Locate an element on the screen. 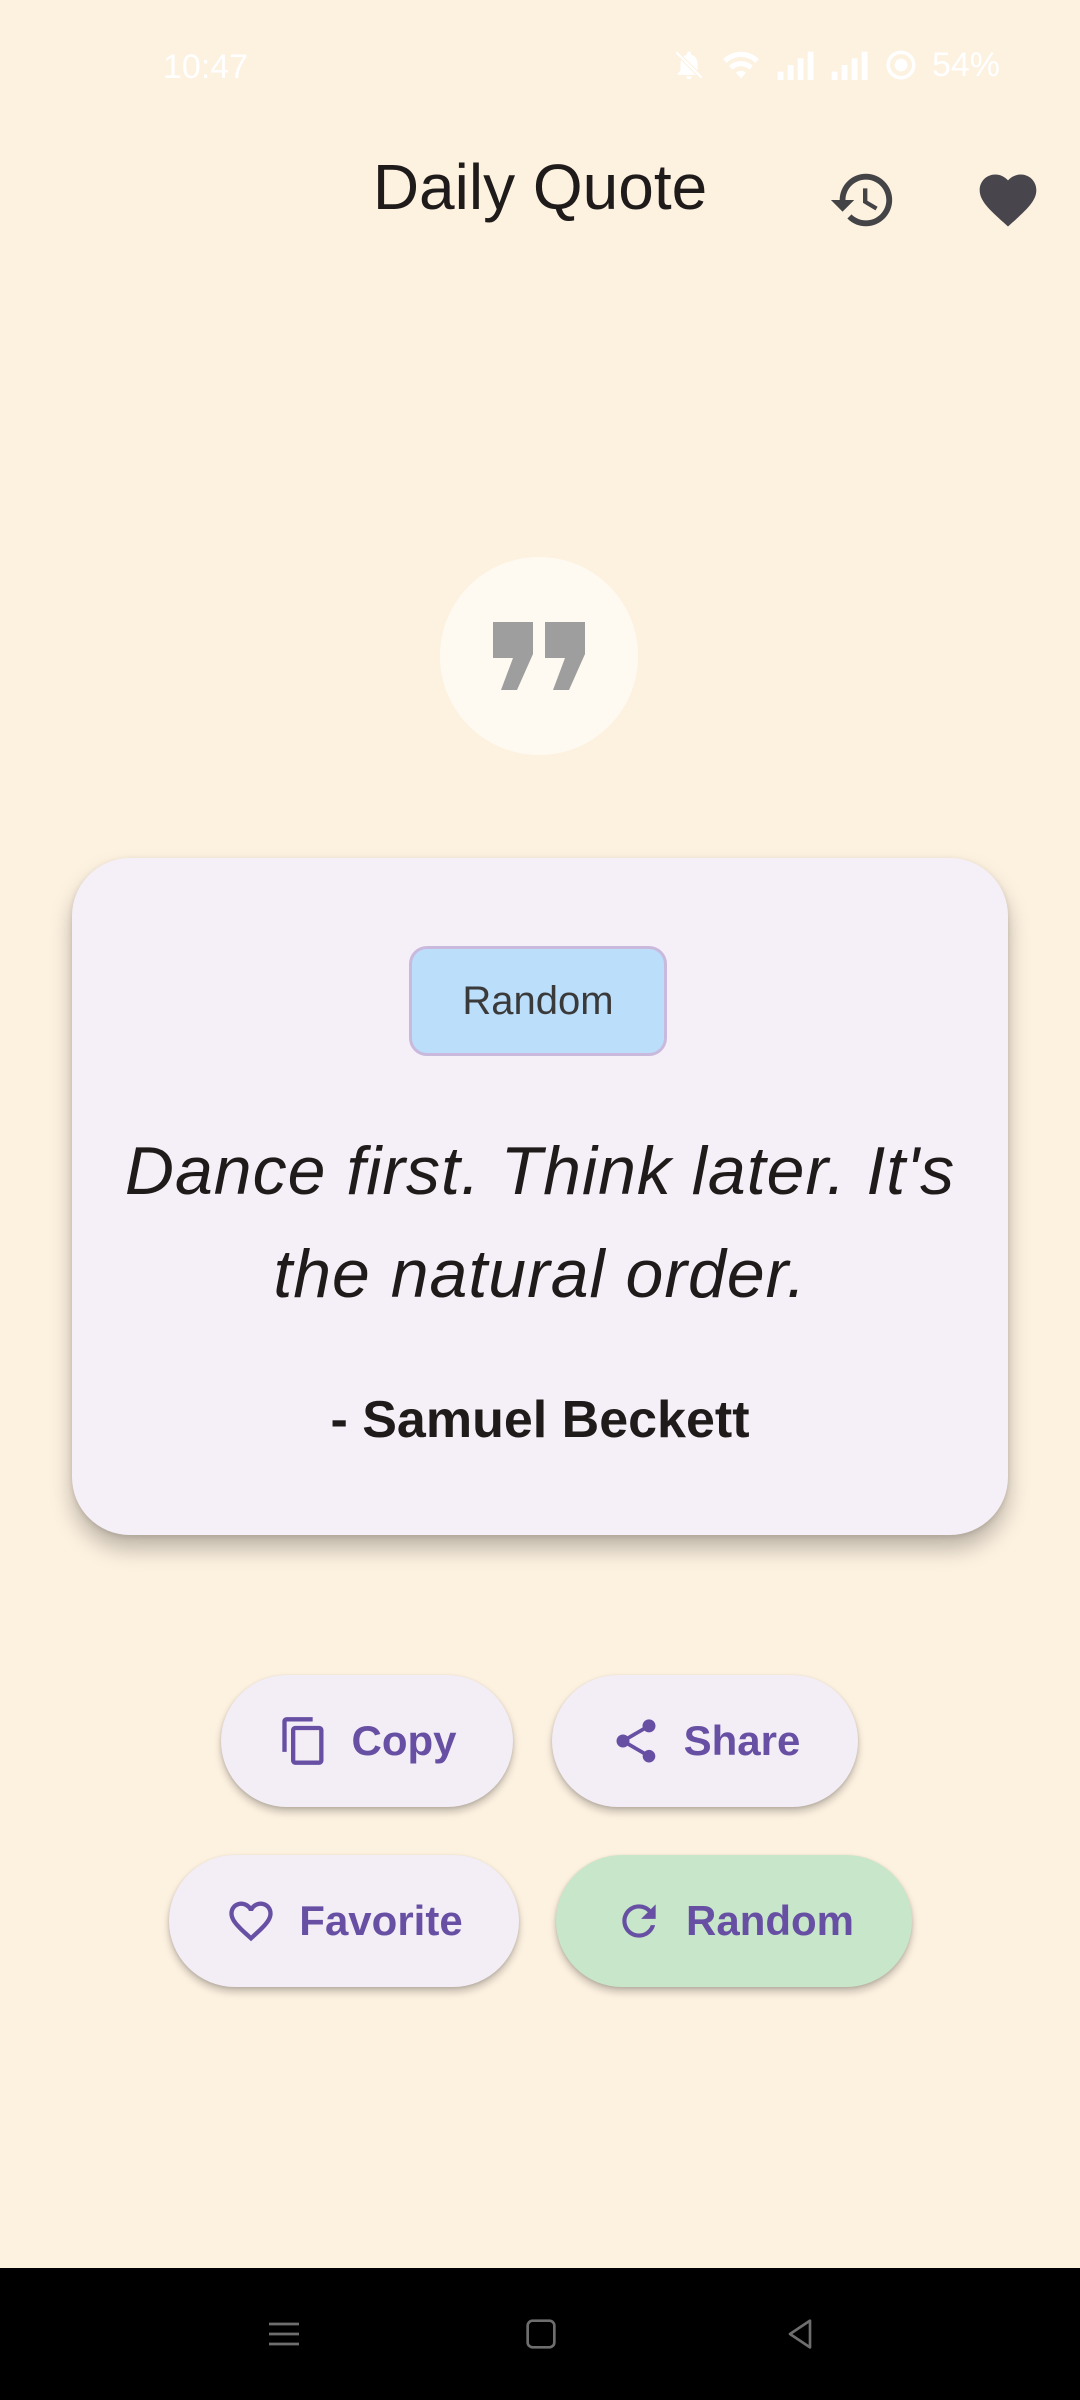  bell-off-icon is located at coordinates (689, 65).